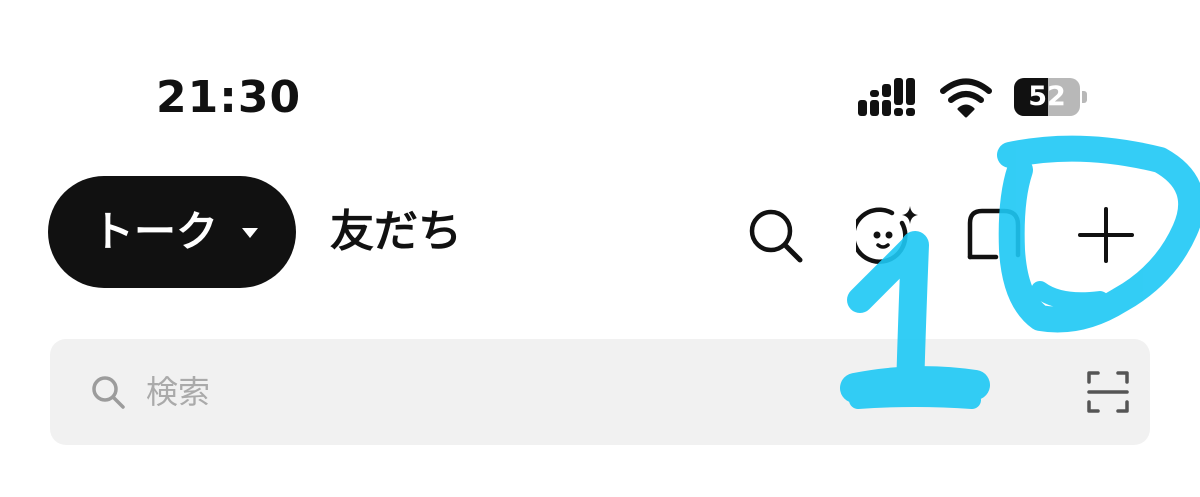 The height and width of the screenshot is (497, 1200). I want to click on search-button, so click(776, 235).